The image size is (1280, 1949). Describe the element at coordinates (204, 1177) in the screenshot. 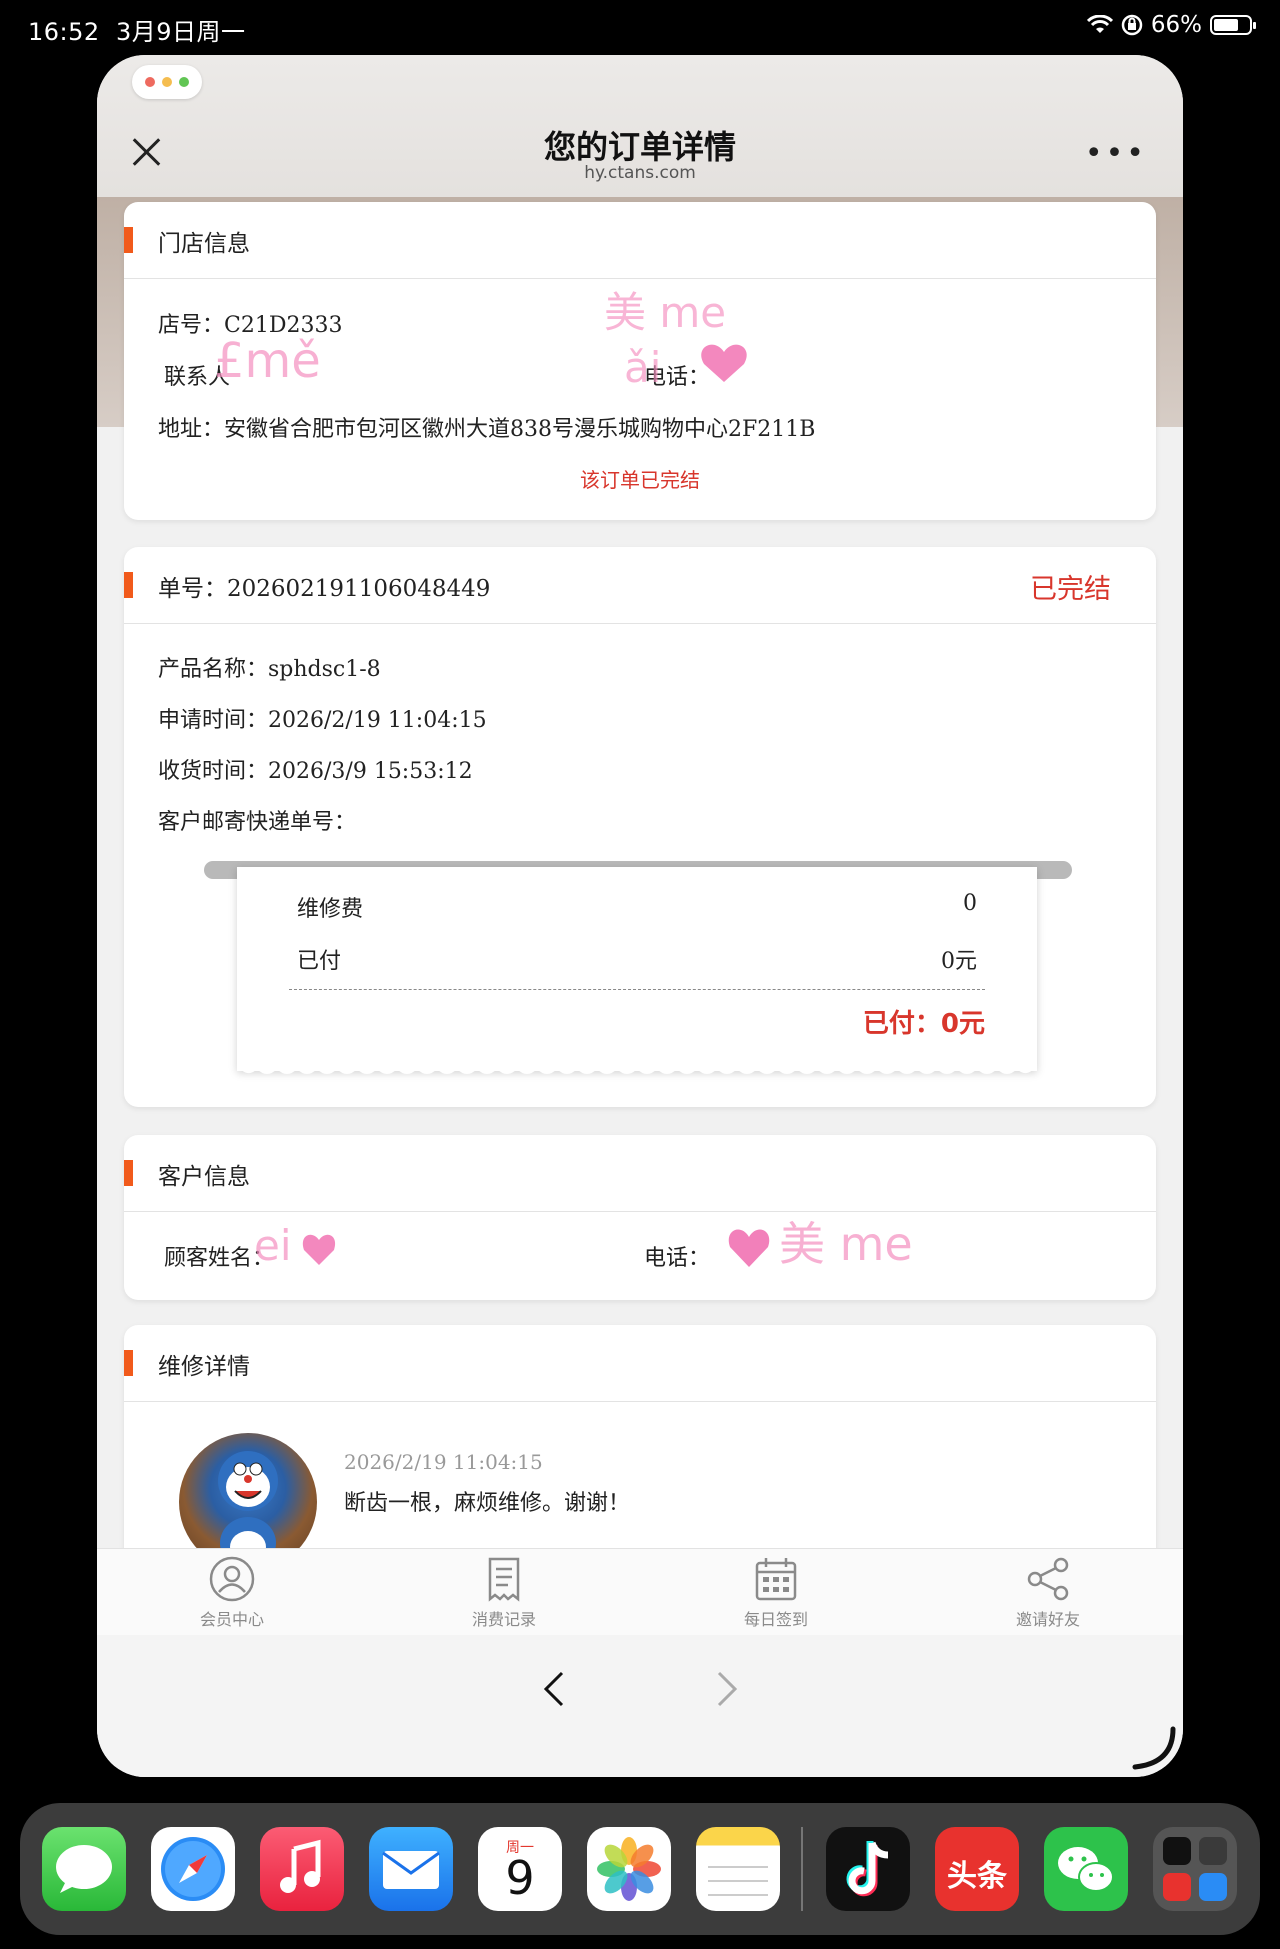

I see `card-title: 客户信息` at that location.